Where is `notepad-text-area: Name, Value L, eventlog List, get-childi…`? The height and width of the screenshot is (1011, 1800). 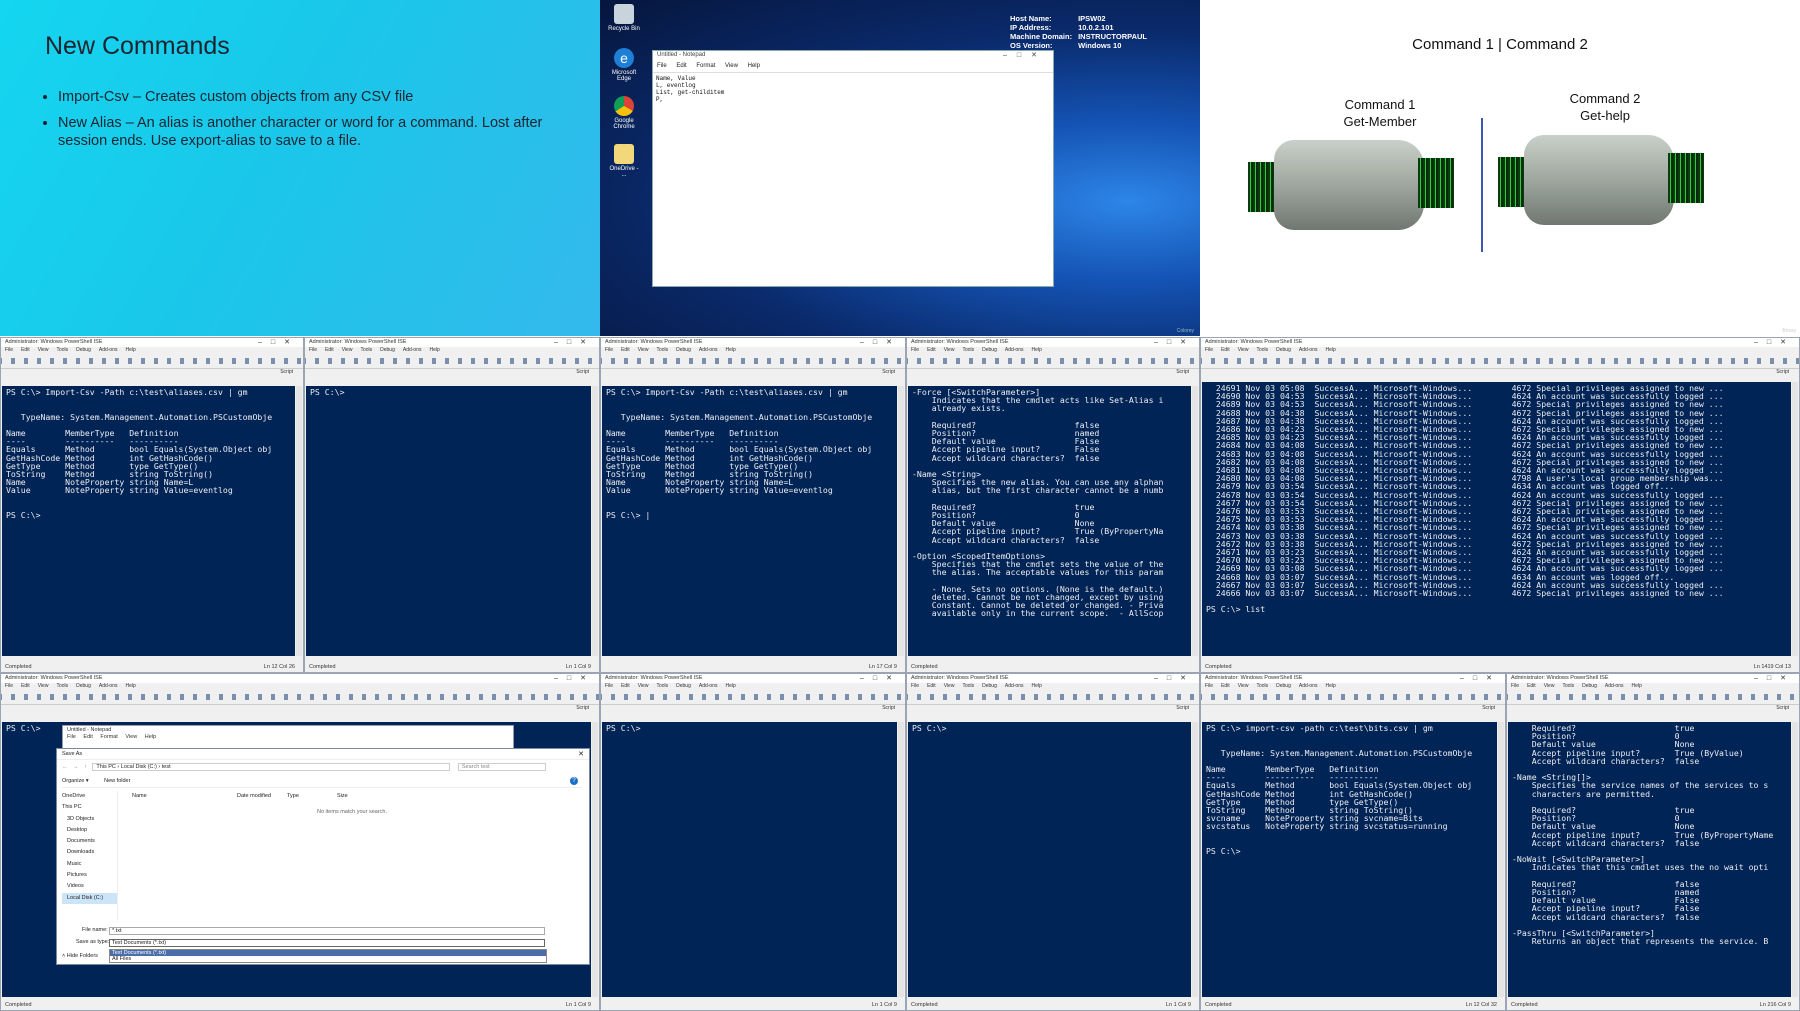
notepad-text-area: Name, Value L, eventlog List, get-childi… is located at coordinates (853, 89).